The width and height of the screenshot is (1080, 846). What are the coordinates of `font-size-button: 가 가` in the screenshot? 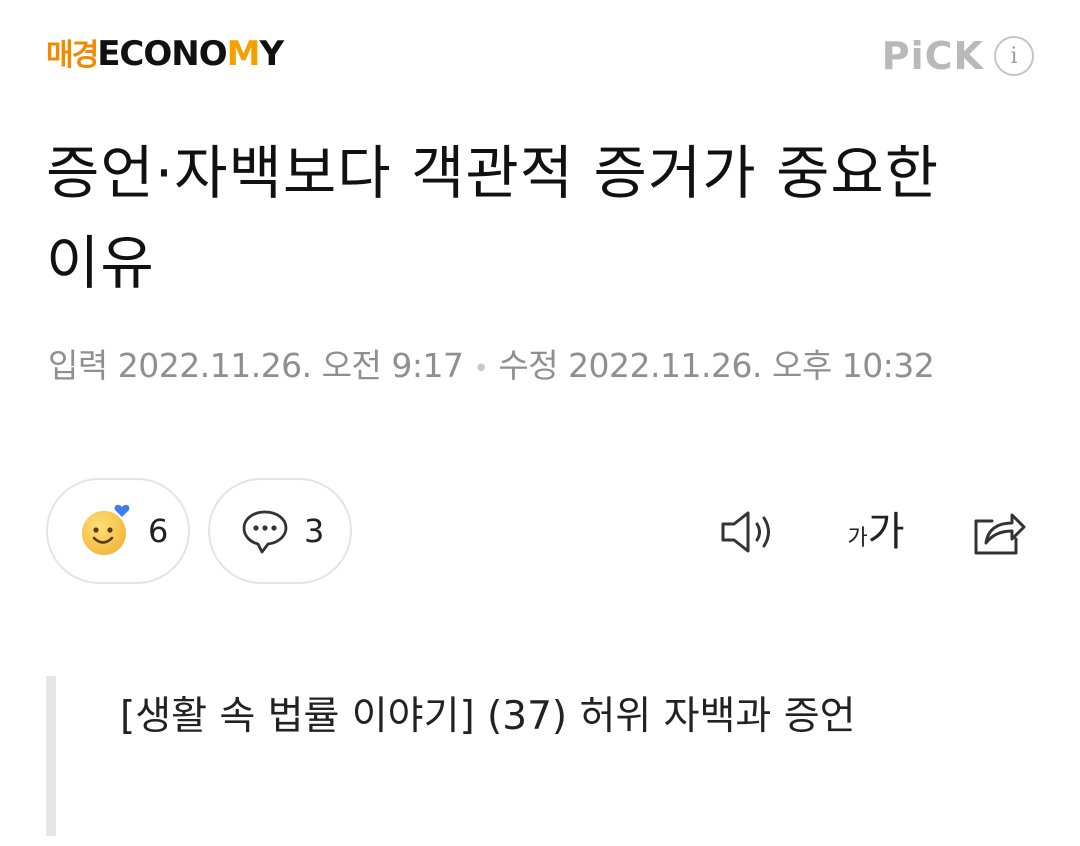 It's located at (876, 532).